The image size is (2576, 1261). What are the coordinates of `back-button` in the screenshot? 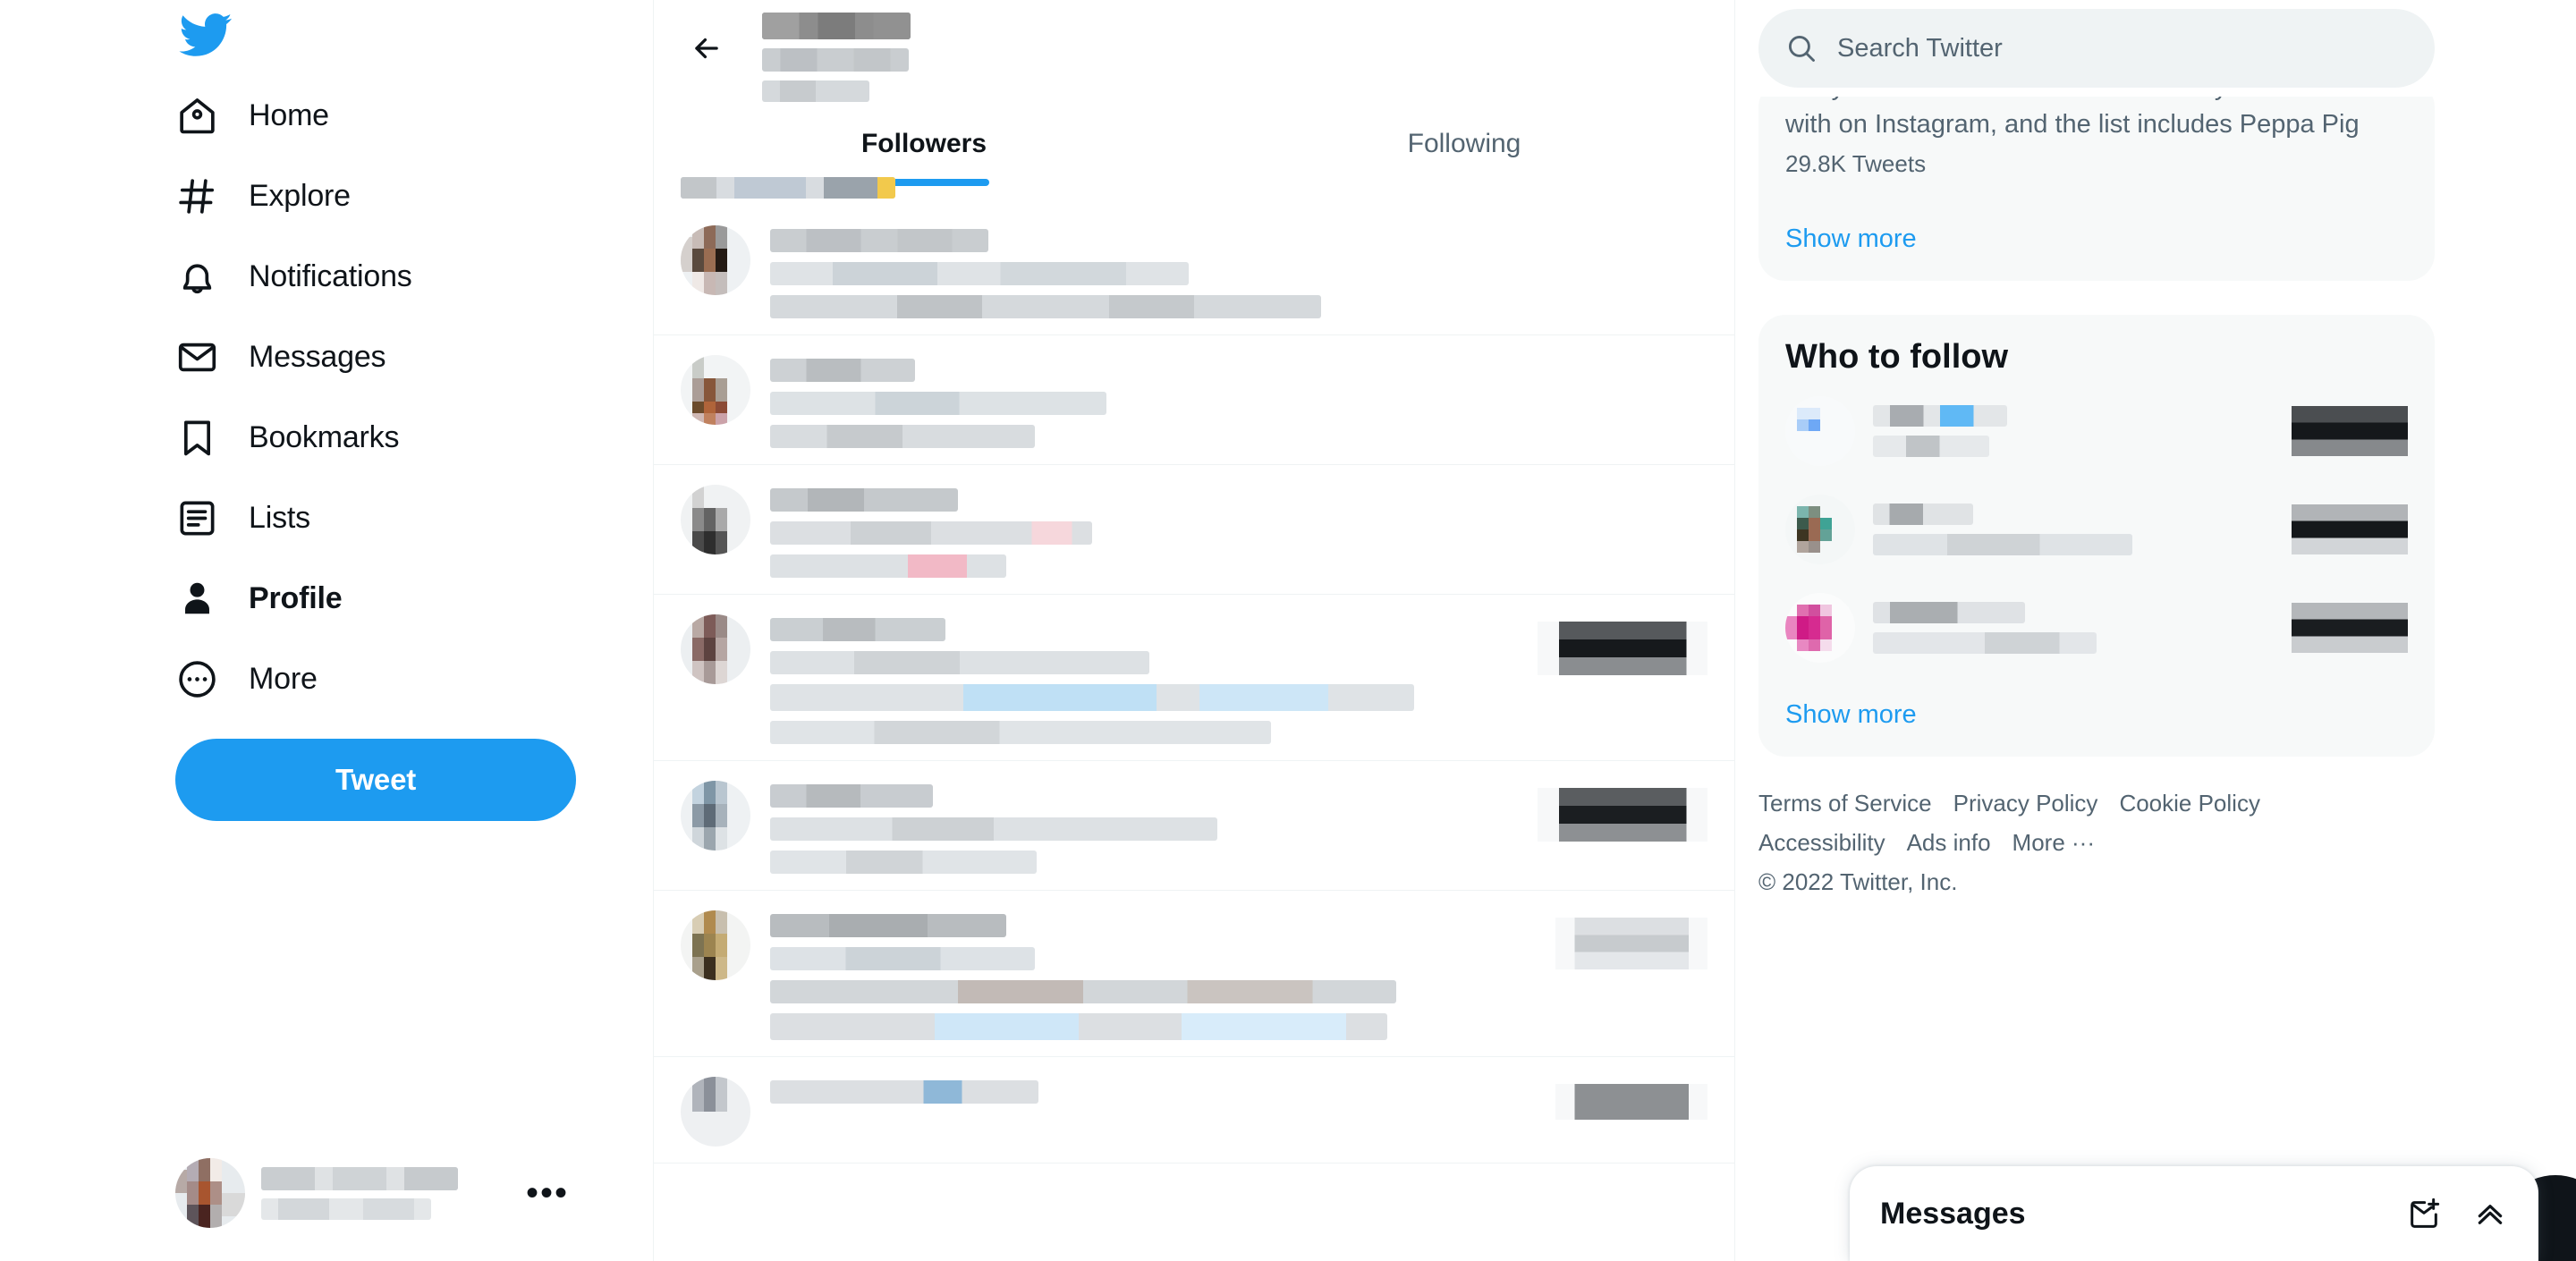 It's located at (706, 48).